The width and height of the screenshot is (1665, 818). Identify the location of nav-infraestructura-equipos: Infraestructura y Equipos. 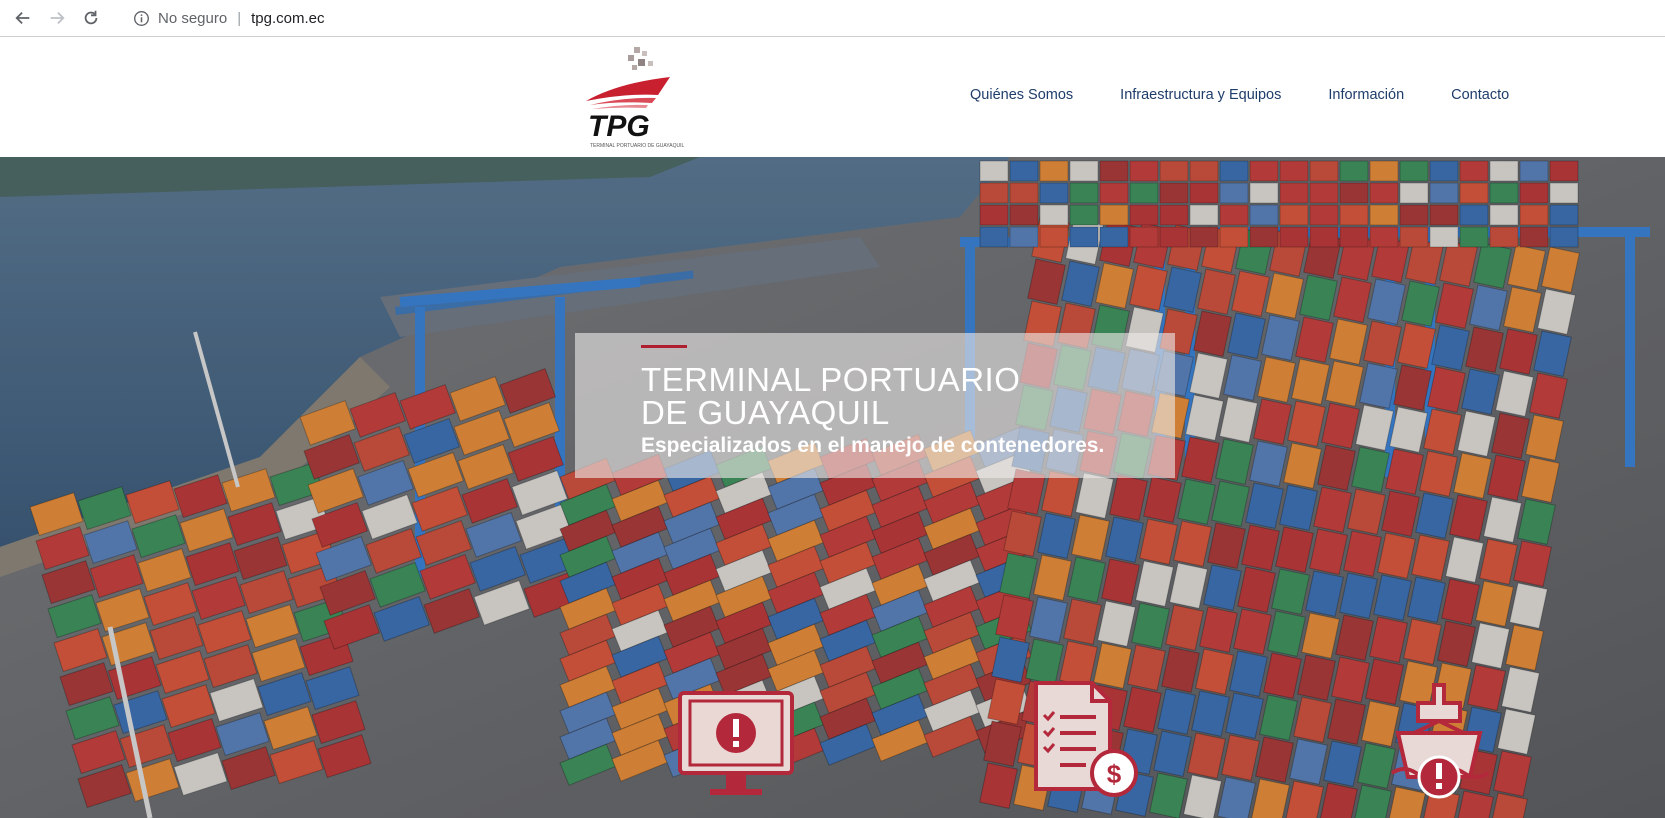
(1200, 95).